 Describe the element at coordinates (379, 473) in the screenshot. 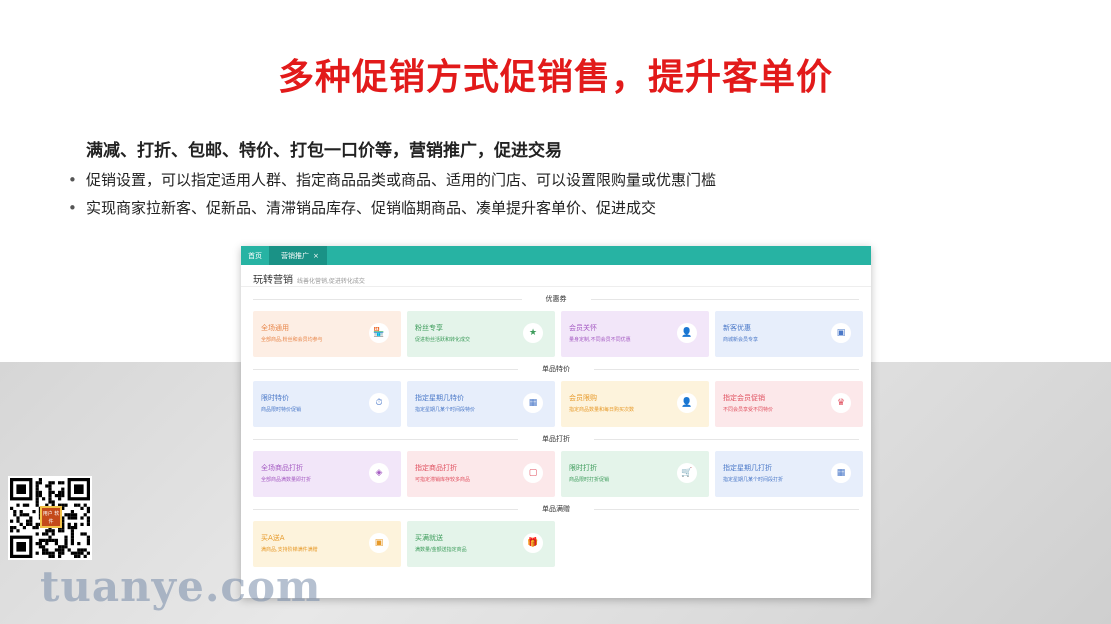

I see `tag-icon: ◈` at that location.